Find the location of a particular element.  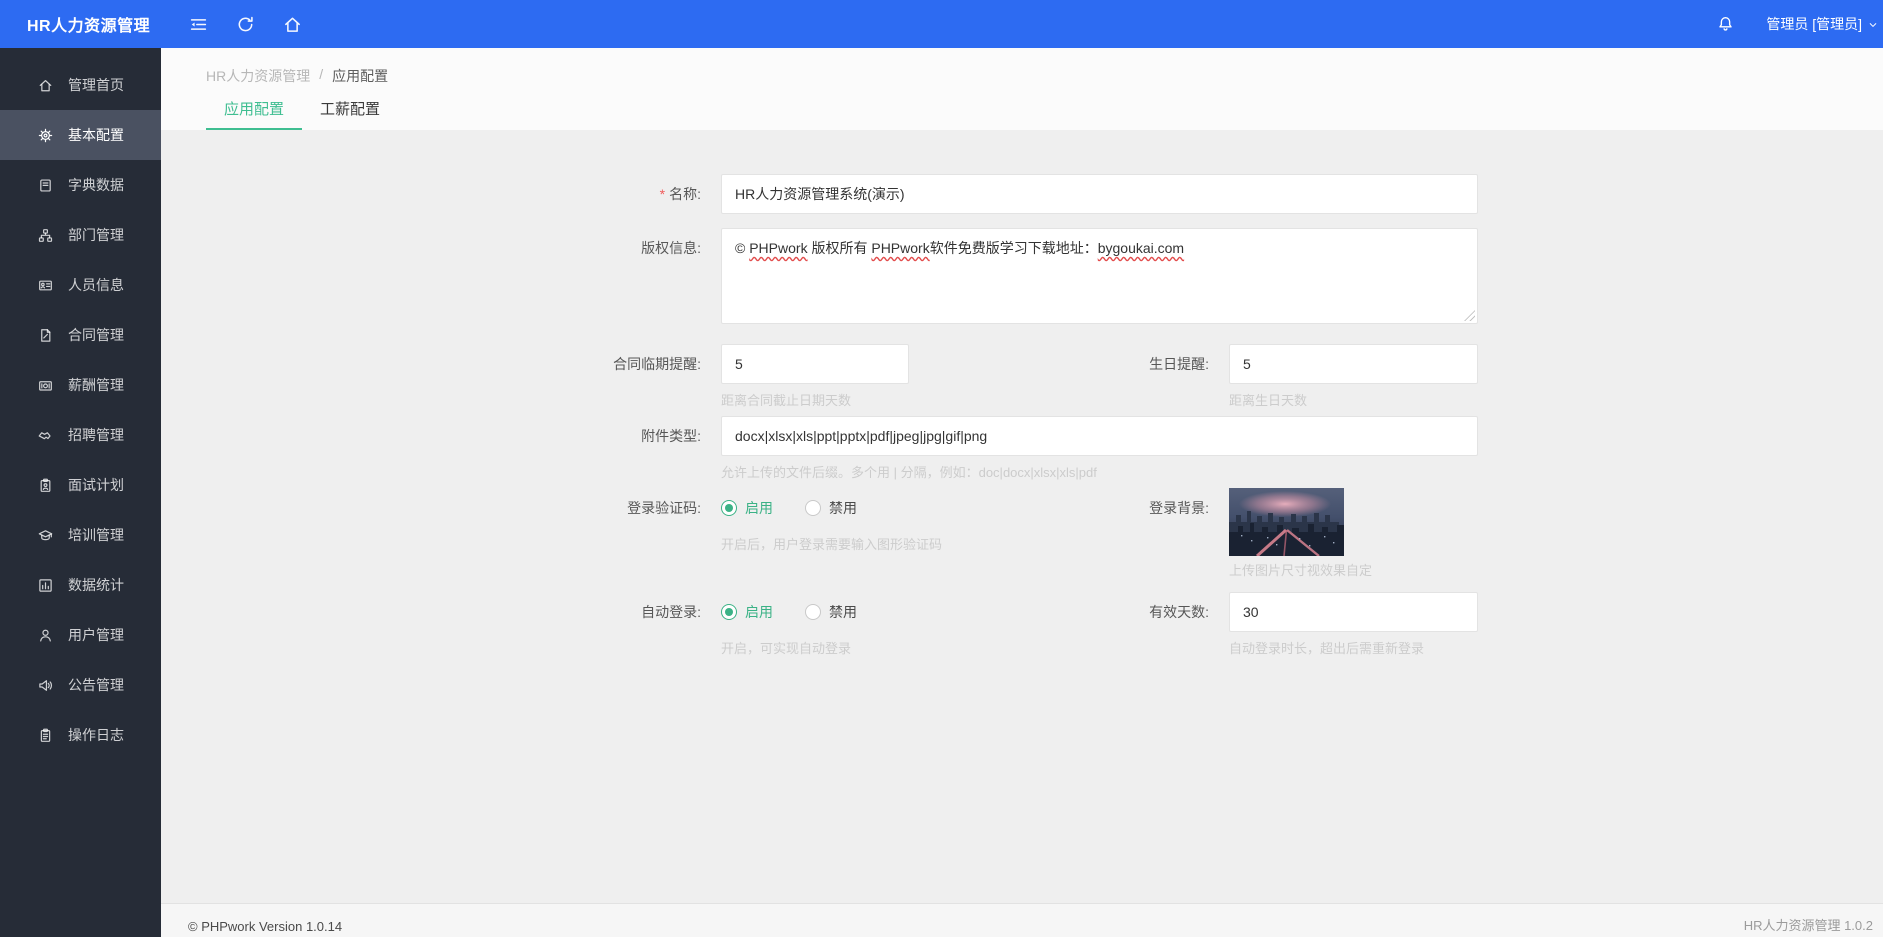

contract-reminder-label: 合同临期提醒: is located at coordinates (657, 364).